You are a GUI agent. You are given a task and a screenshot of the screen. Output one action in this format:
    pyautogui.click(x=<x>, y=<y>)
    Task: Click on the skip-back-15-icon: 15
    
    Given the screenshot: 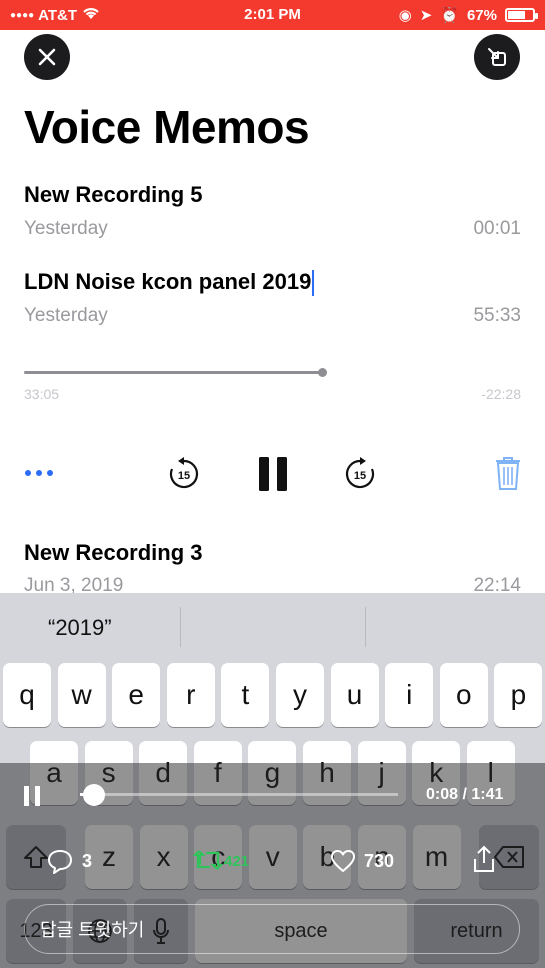 What is the action you would take?
    pyautogui.click(x=184, y=473)
    